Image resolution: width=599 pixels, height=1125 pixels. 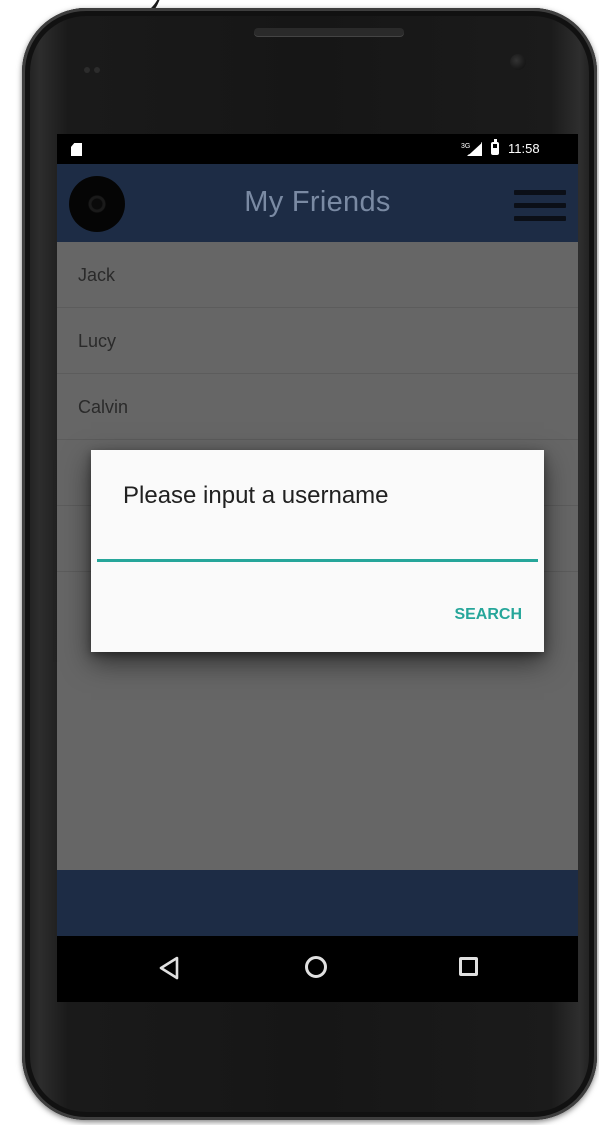 I want to click on svg-text: 3G, so click(x=465, y=146).